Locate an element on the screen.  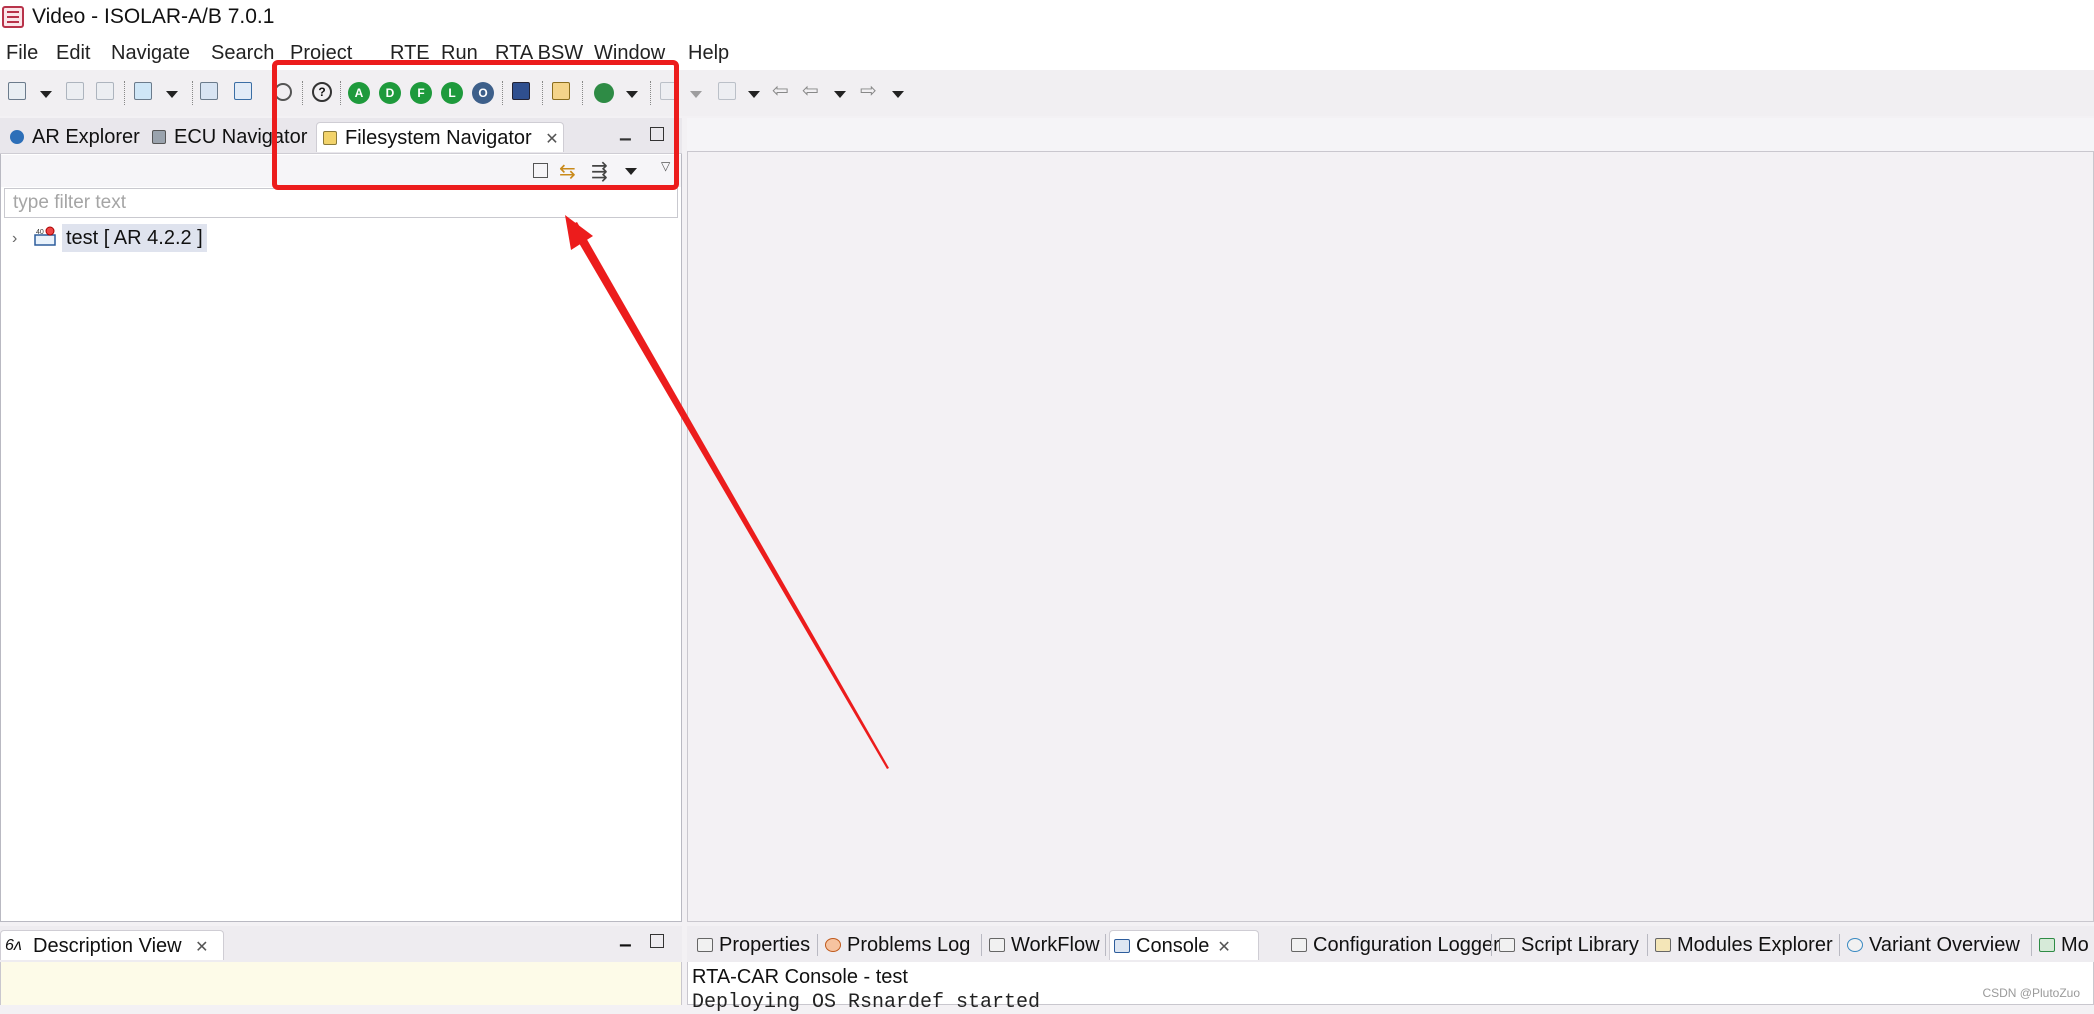
ar-explorer-icon is located at coordinates (17, 137).